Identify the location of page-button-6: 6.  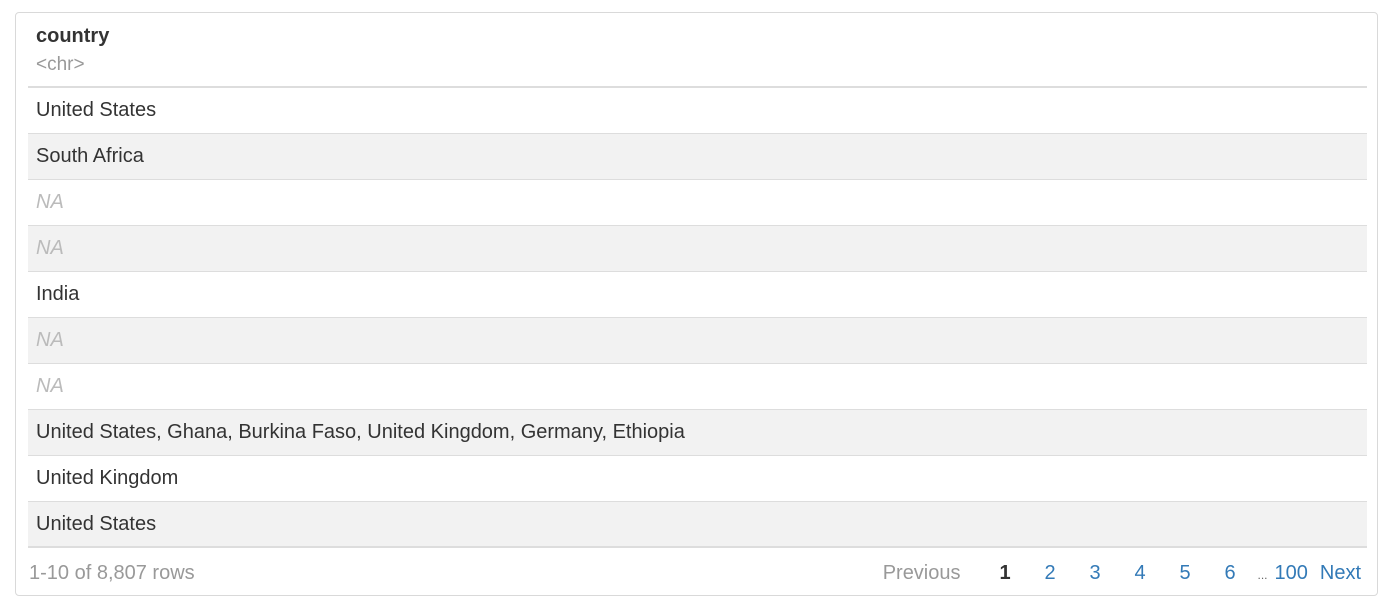
(1230, 573).